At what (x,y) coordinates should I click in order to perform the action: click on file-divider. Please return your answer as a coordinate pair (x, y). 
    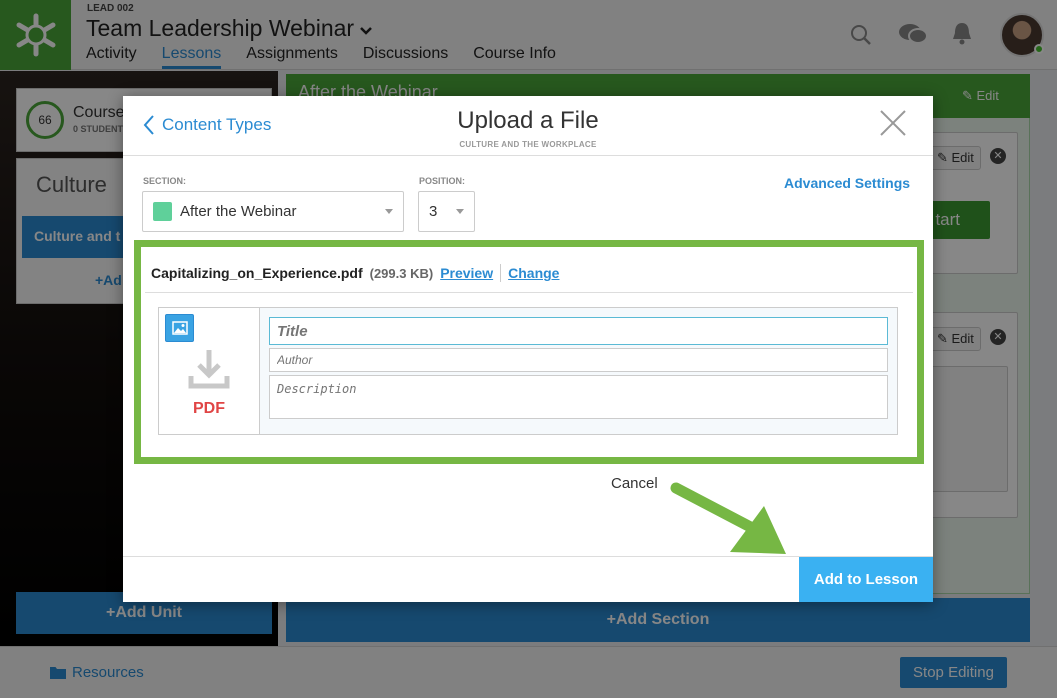
    Looking at the image, I should click on (529, 292).